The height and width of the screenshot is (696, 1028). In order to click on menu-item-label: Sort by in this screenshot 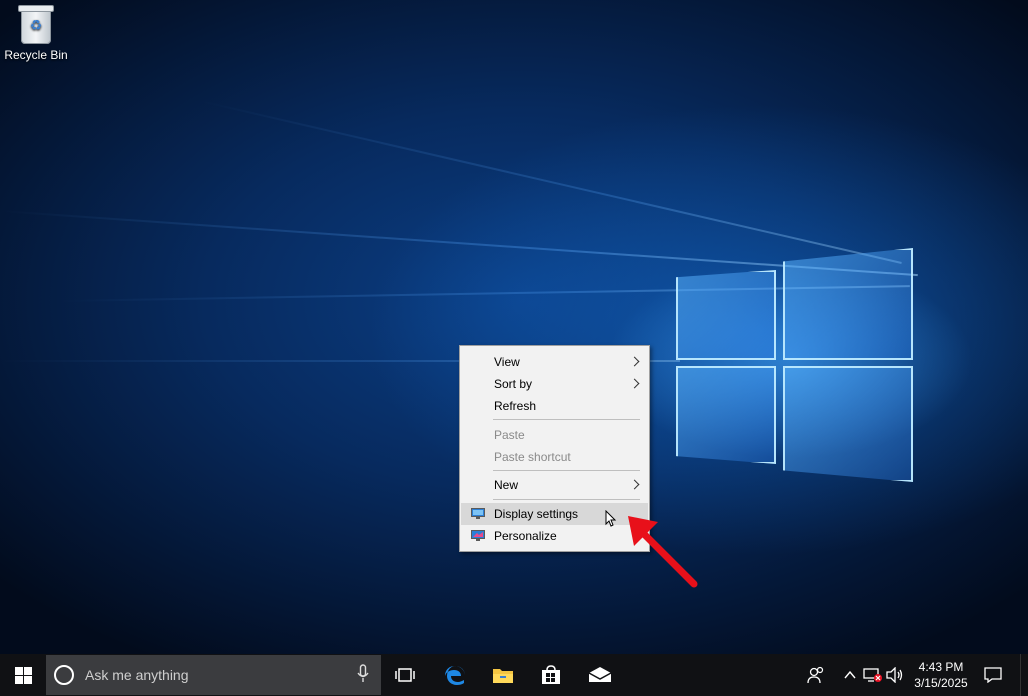, I will do `click(513, 384)`.